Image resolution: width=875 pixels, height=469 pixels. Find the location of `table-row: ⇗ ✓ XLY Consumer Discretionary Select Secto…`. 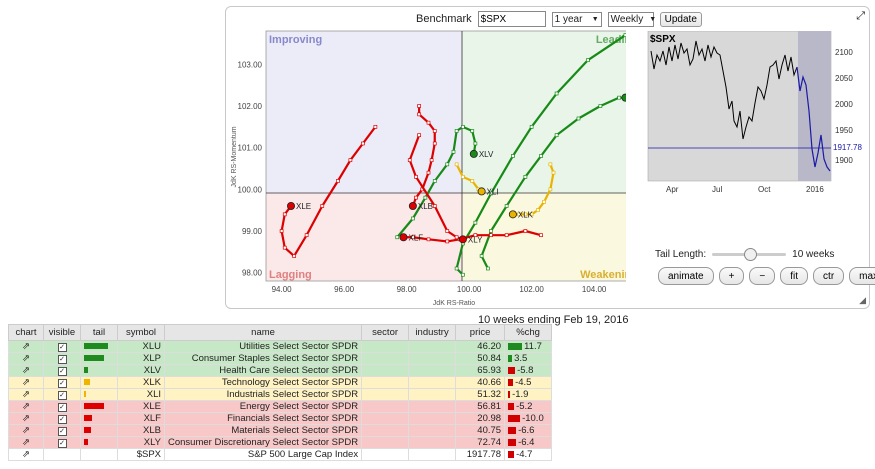

table-row: ⇗ ✓ XLY Consumer Discretionary Select Secto… is located at coordinates (280, 442).